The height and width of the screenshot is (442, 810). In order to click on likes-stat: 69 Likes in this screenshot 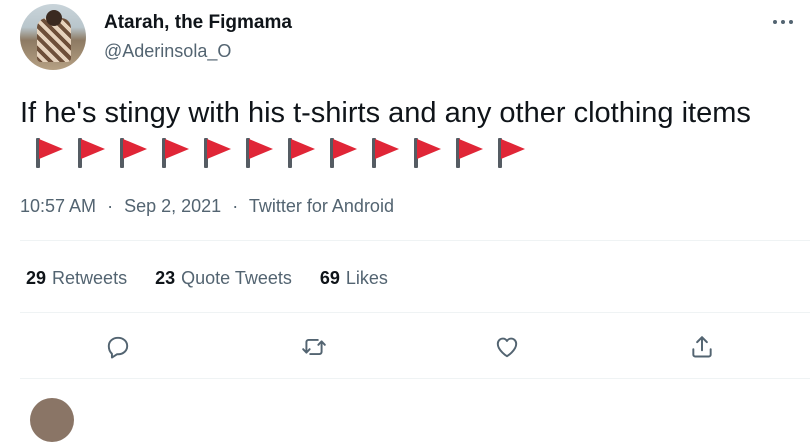, I will do `click(354, 278)`.